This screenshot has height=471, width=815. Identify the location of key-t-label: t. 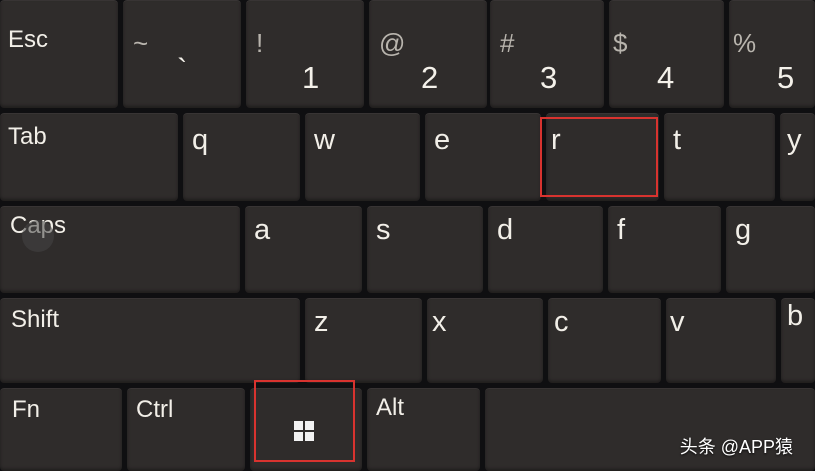
(677, 140).